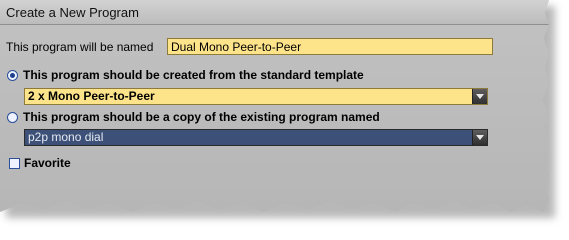  I want to click on title-bar: Create a New Program, so click(274, 12).